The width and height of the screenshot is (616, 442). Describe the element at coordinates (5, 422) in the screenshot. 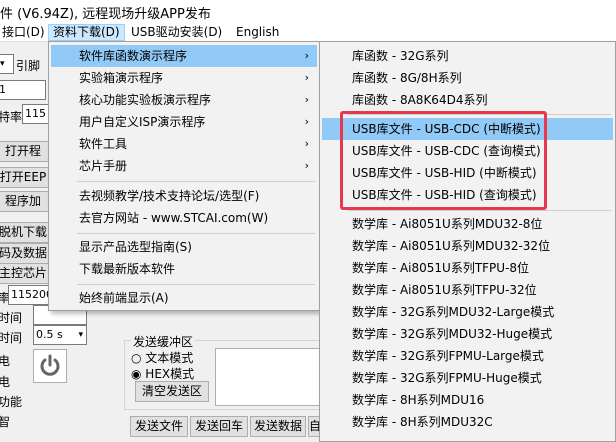

I see `smart-label: 智` at that location.